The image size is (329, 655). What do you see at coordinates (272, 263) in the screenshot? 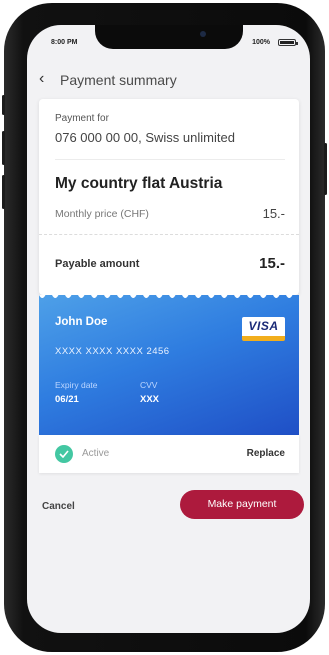
I see `payable-amount-value: 15.-` at bounding box center [272, 263].